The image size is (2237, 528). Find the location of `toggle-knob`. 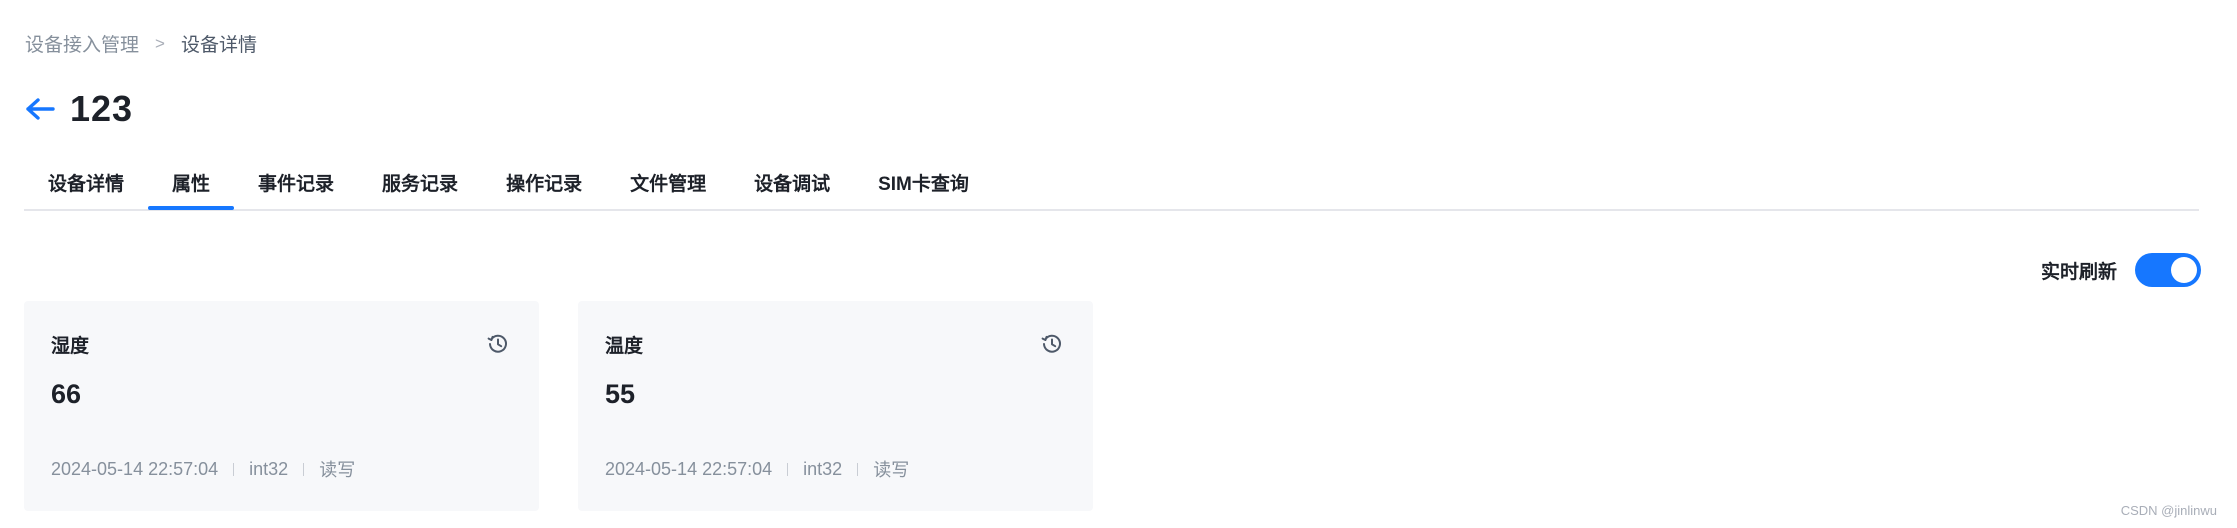

toggle-knob is located at coordinates (2184, 270).